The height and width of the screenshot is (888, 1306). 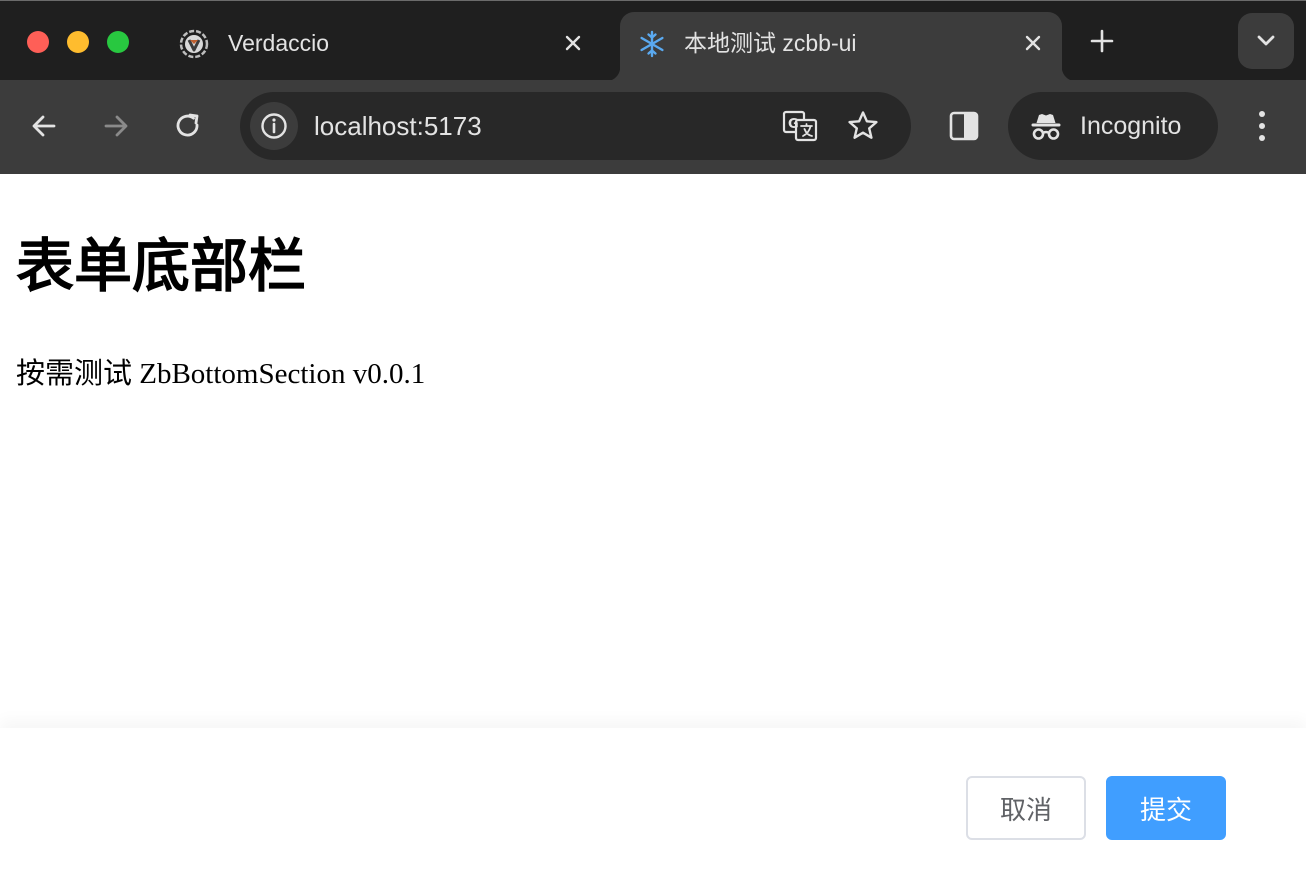 I want to click on address-bar: localhost:5173 G, so click(x=575, y=126).